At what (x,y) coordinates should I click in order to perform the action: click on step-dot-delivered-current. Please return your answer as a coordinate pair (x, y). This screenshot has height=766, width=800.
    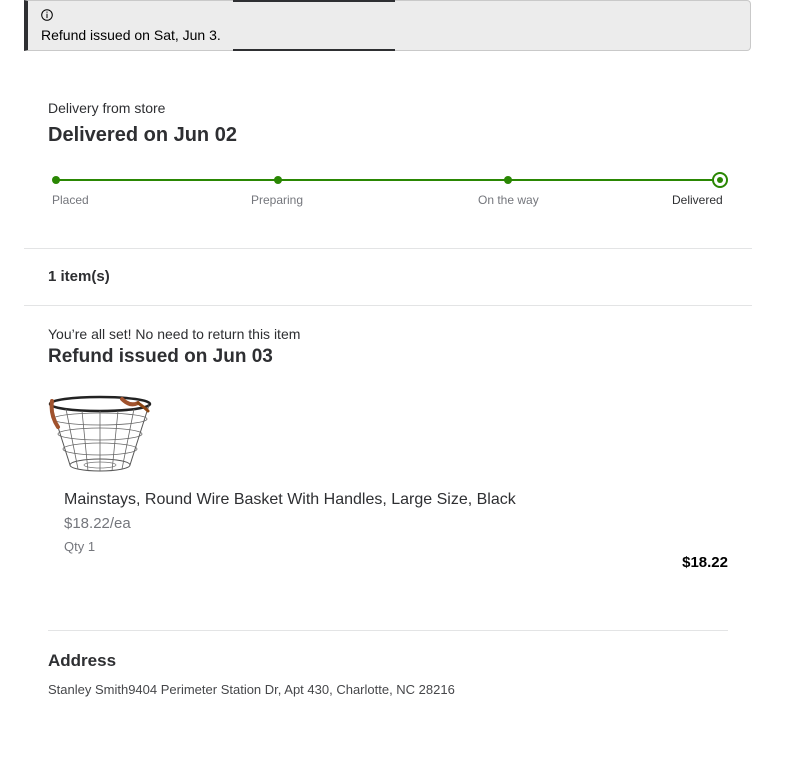
    Looking at the image, I should click on (720, 180).